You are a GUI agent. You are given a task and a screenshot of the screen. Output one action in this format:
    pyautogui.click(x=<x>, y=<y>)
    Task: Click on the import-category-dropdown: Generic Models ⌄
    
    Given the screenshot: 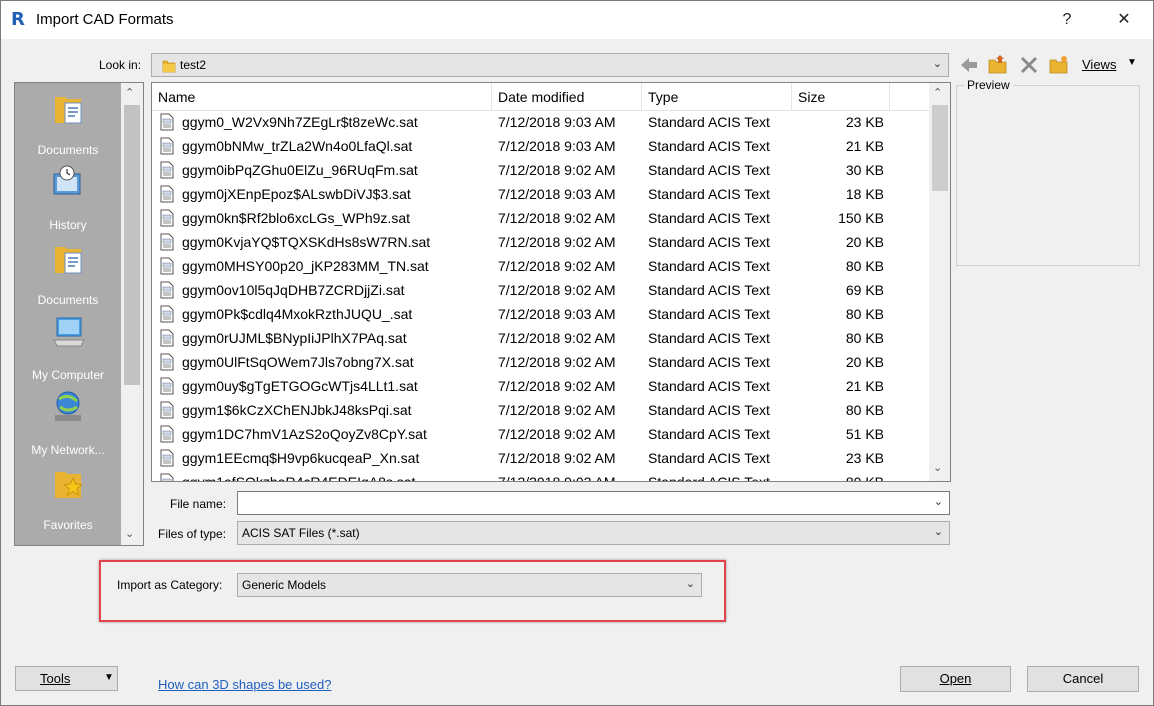 What is the action you would take?
    pyautogui.click(x=469, y=585)
    